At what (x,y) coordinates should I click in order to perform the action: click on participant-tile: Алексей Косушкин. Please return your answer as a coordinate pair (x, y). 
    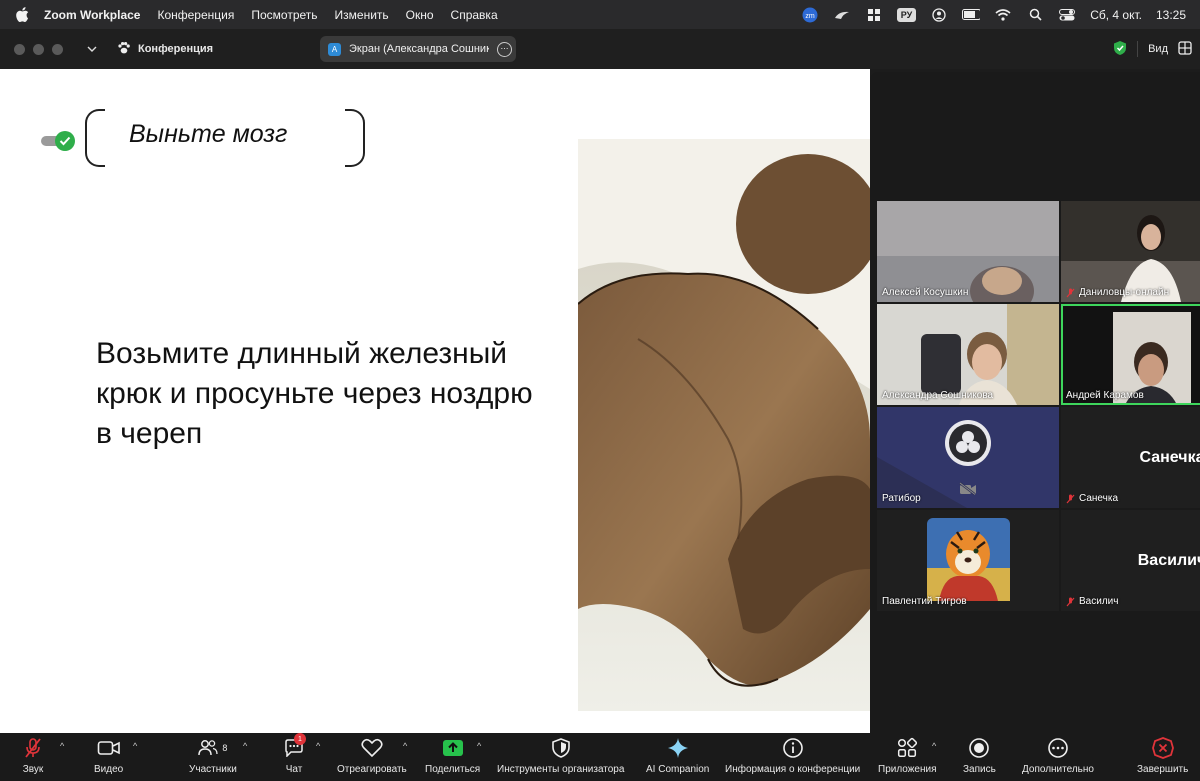
    Looking at the image, I should click on (968, 251).